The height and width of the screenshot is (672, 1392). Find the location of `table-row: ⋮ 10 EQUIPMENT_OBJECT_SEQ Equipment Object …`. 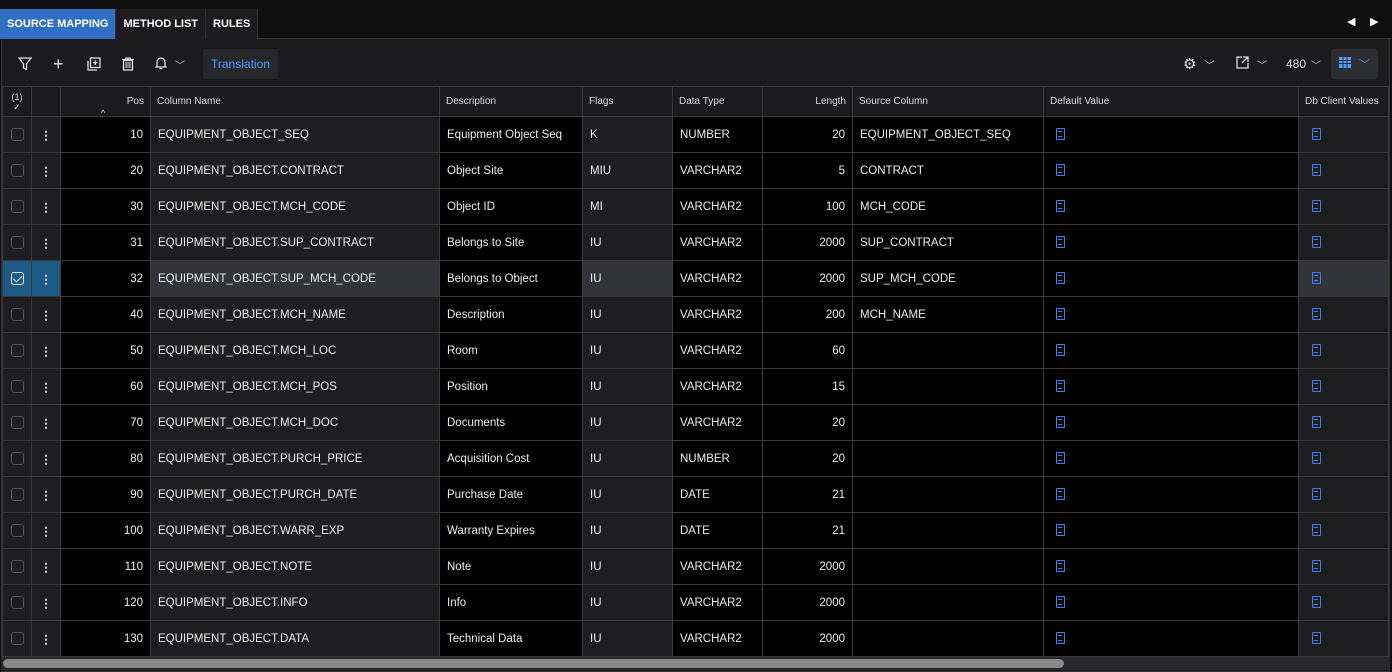

table-row: ⋮ 10 EQUIPMENT_OBJECT_SEQ Equipment Object … is located at coordinates (695, 134).